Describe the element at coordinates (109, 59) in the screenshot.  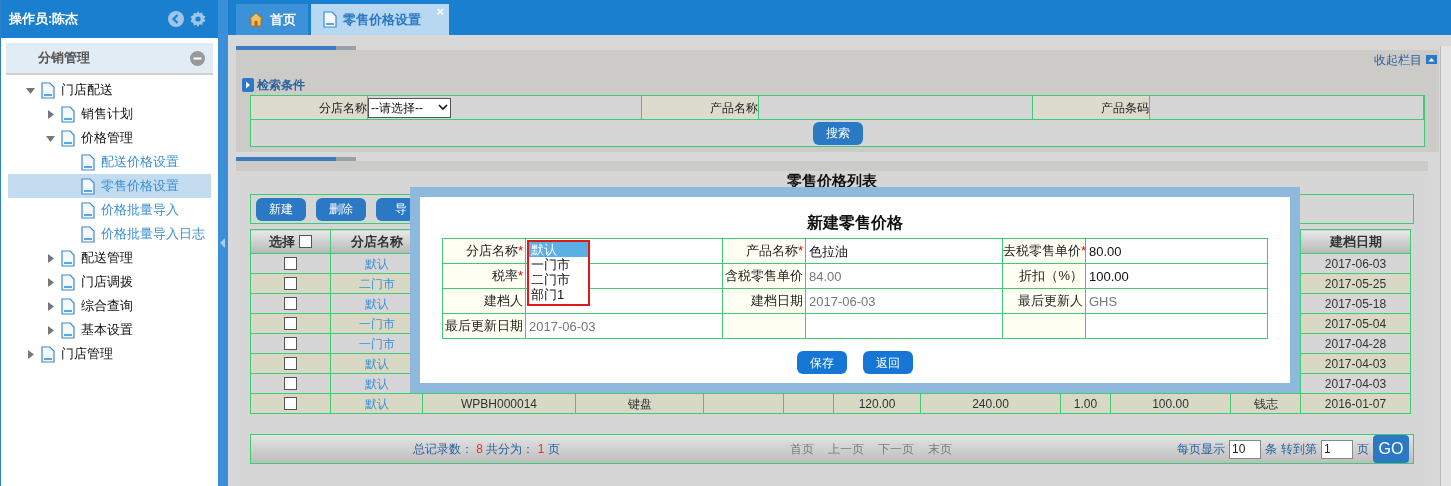
I see `section-header: 分销管理` at that location.